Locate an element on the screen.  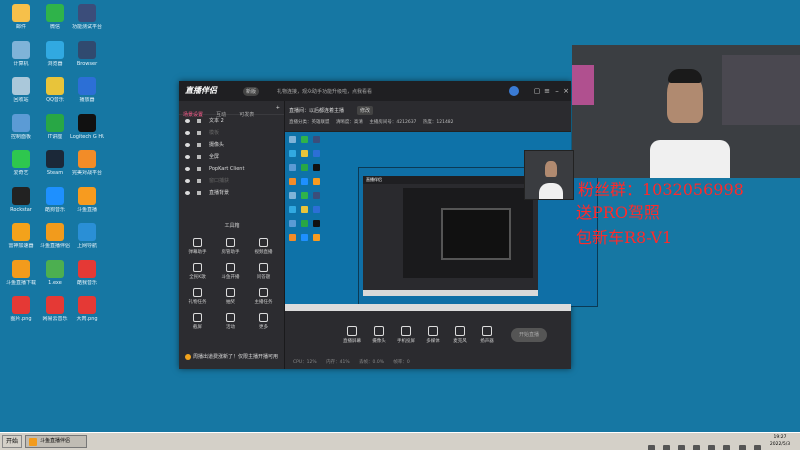
control-button: 多媒体 is located at coordinates (433, 335).